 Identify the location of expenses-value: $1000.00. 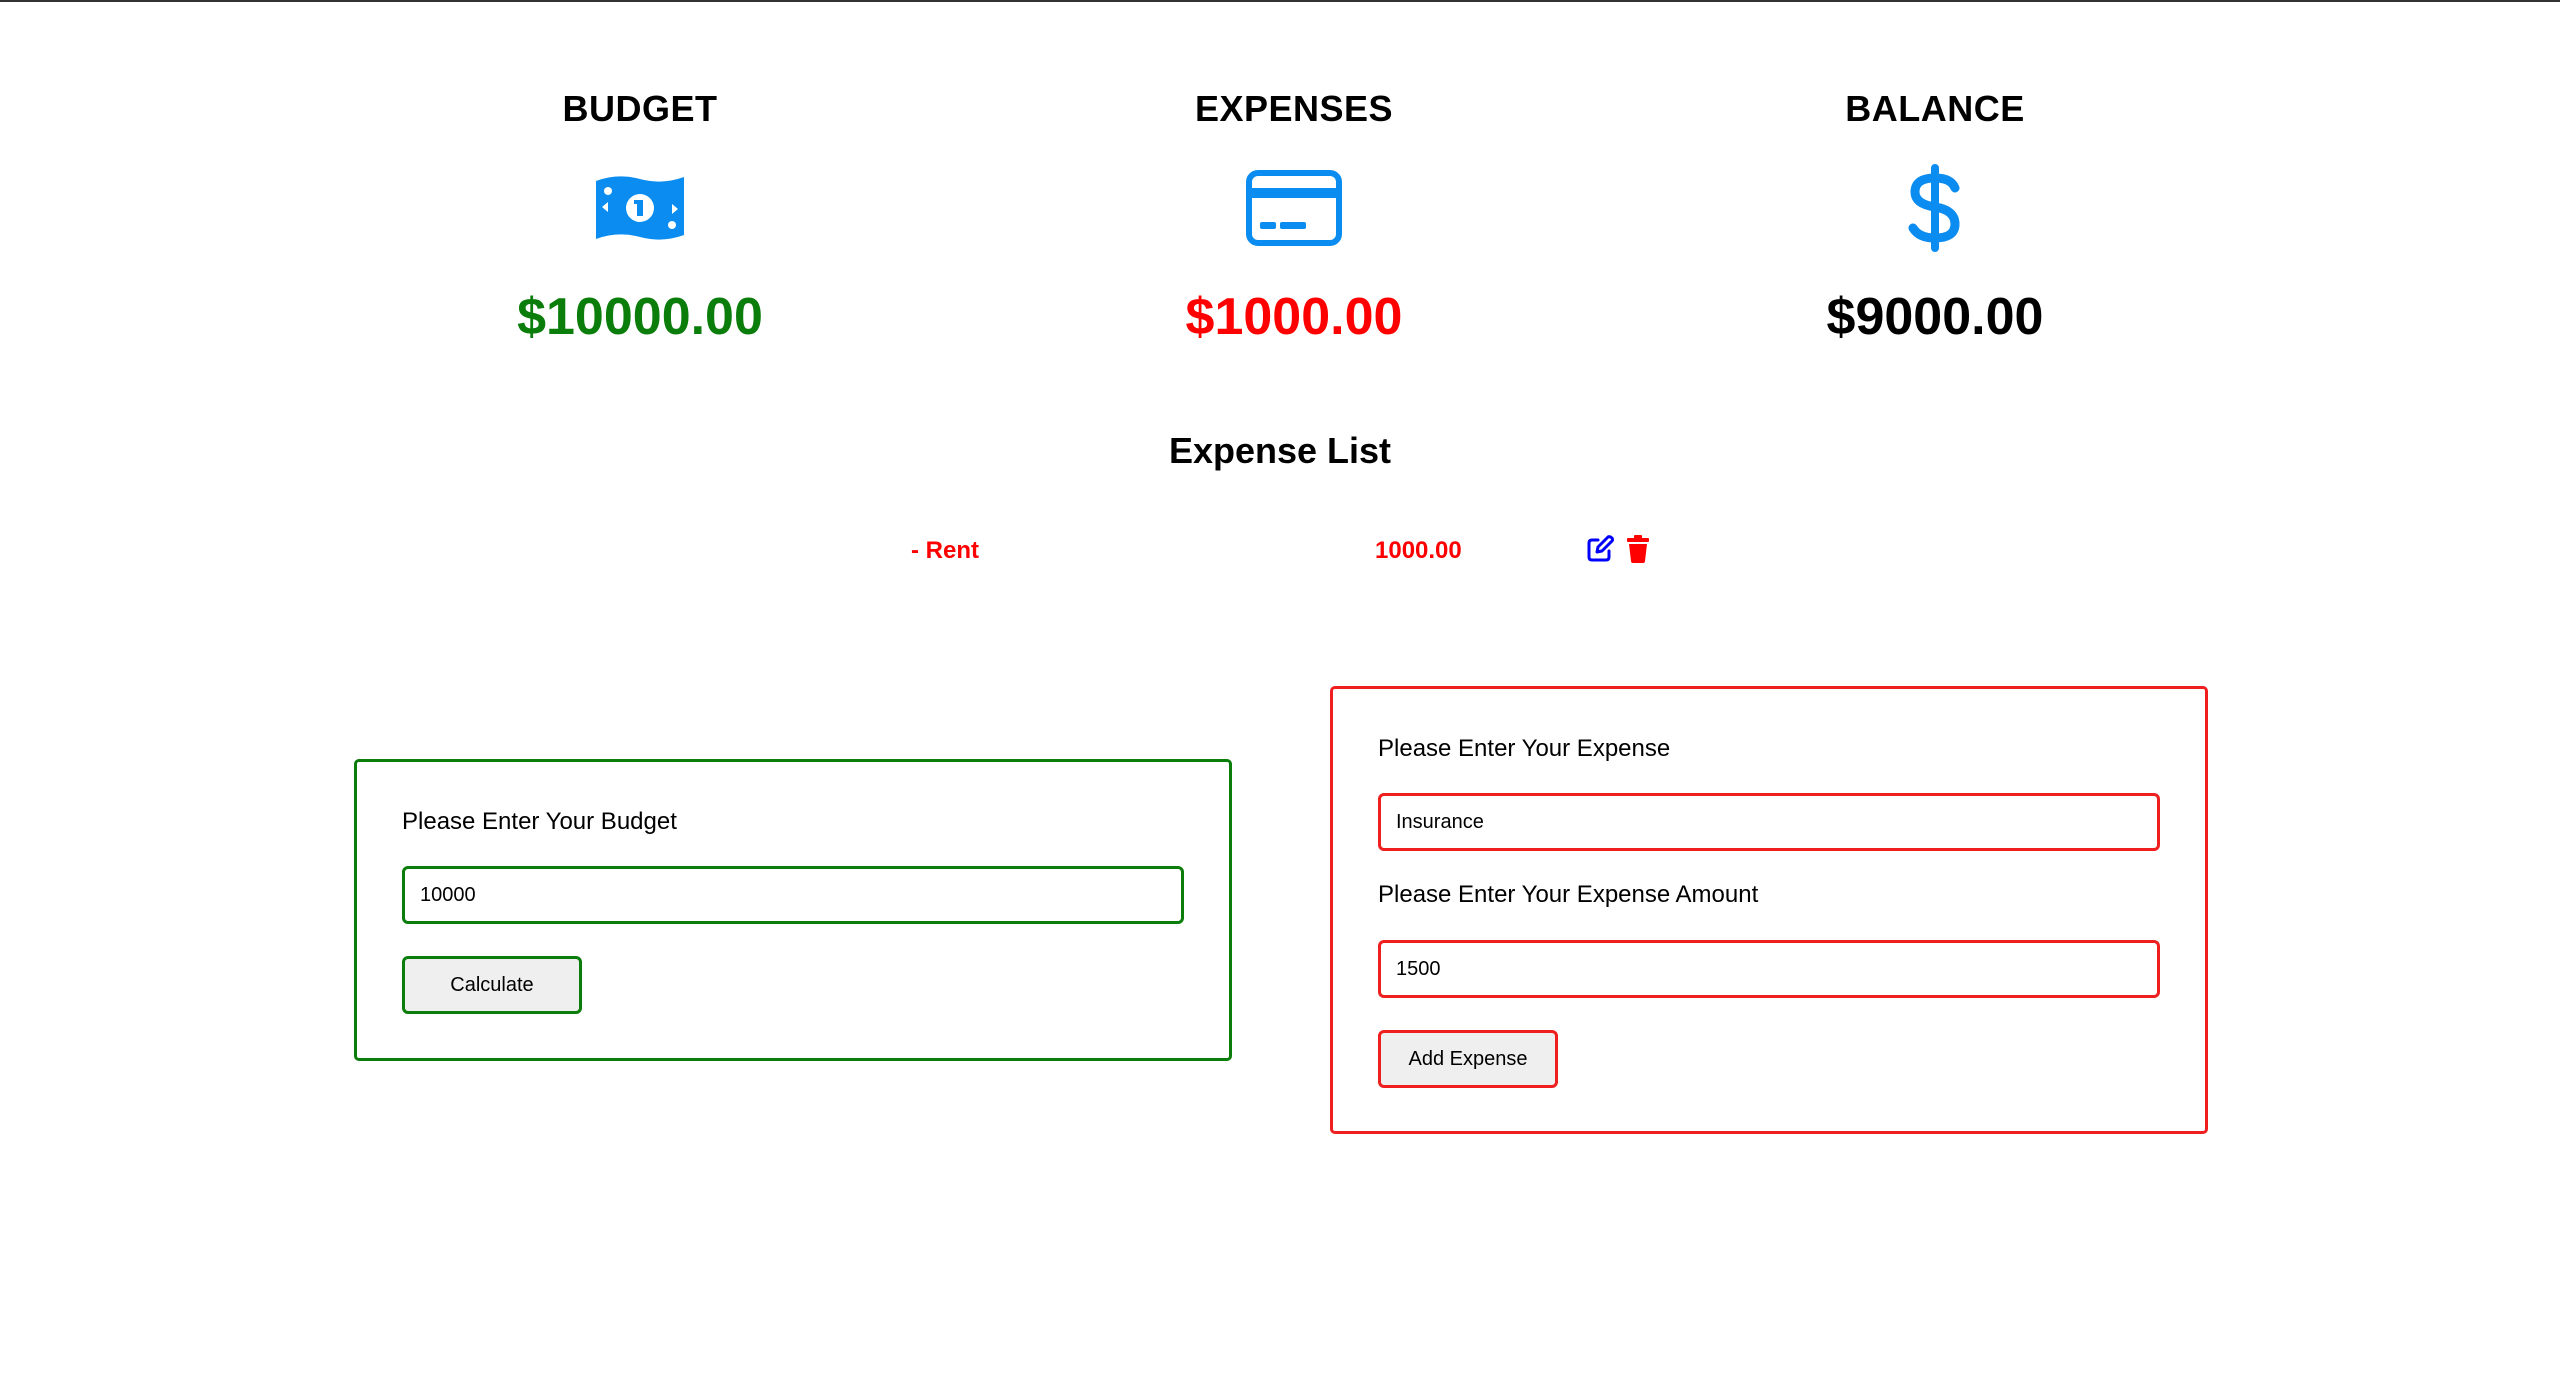
(1294, 317).